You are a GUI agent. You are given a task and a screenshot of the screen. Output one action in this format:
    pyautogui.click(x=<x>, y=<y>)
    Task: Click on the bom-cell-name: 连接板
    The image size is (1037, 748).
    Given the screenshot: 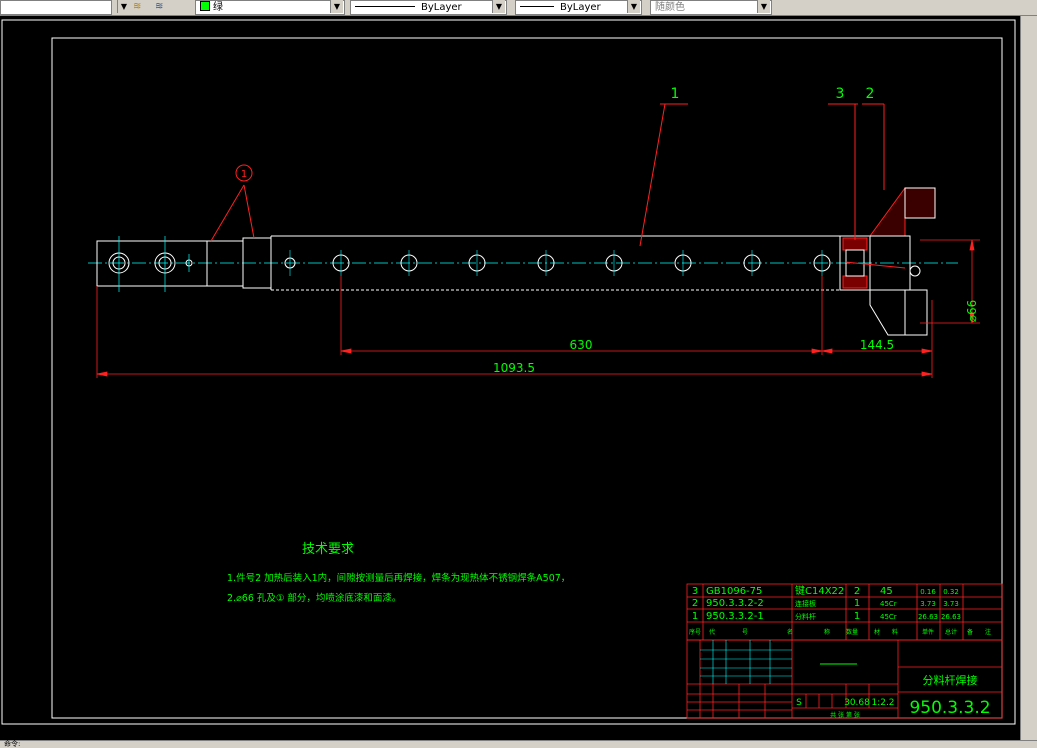 What is the action you would take?
    pyautogui.click(x=805, y=603)
    